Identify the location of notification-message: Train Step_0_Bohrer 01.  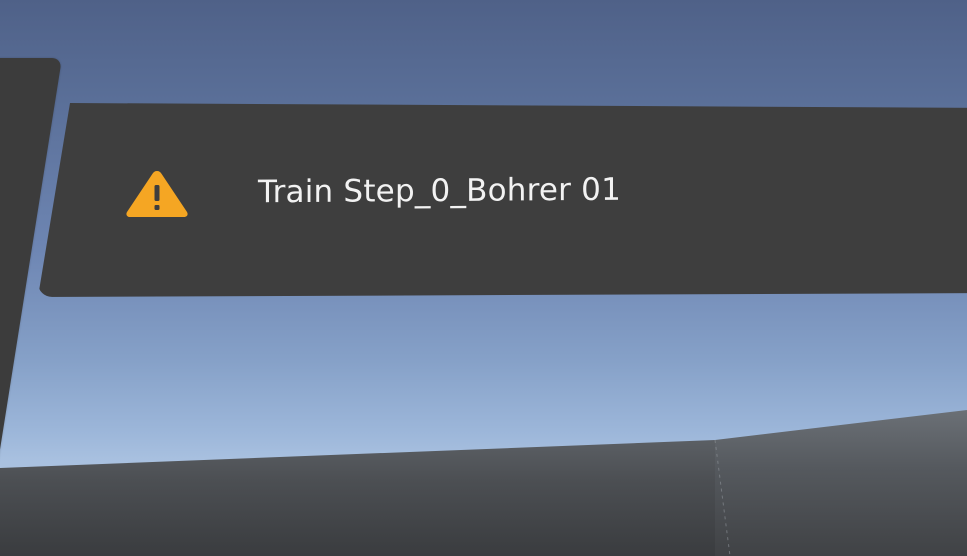
(440, 191).